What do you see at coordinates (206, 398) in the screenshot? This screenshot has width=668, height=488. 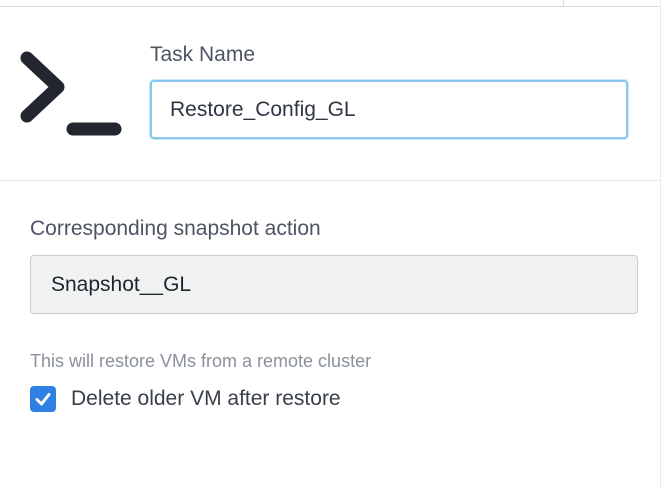 I see `delete-older-vm-label: Delete older VM after restore` at bounding box center [206, 398].